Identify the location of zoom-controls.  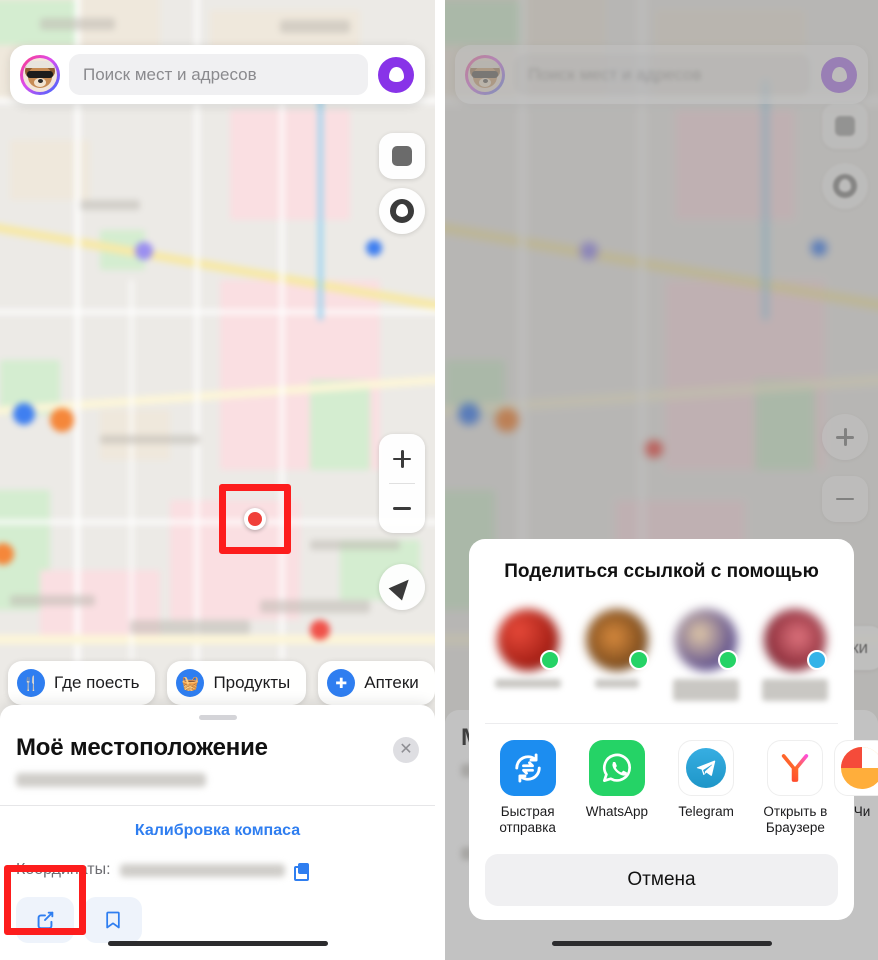
(402, 483).